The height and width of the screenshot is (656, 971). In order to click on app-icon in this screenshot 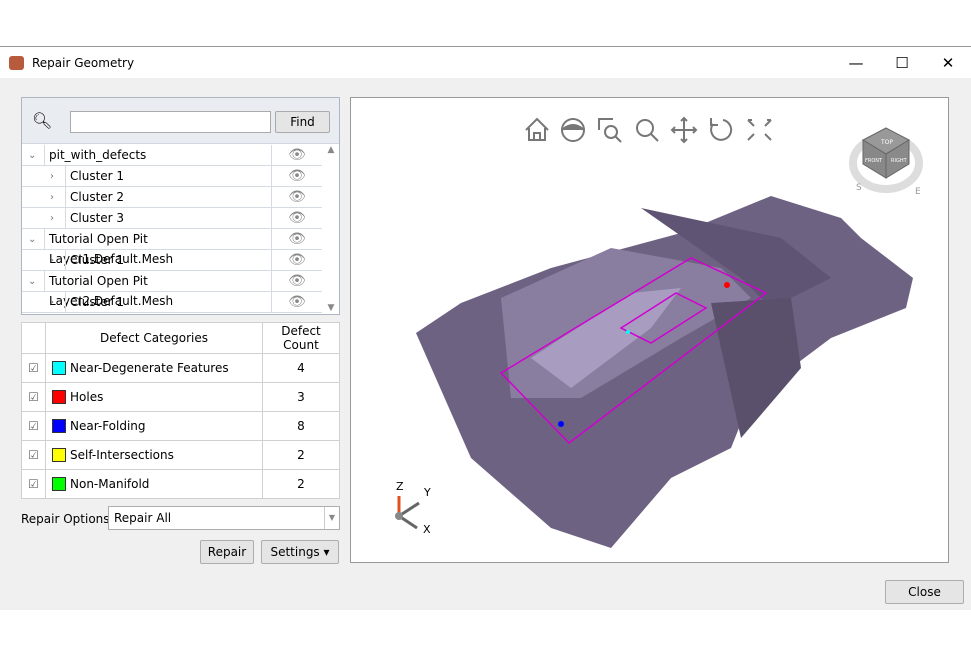, I will do `click(16, 62)`.